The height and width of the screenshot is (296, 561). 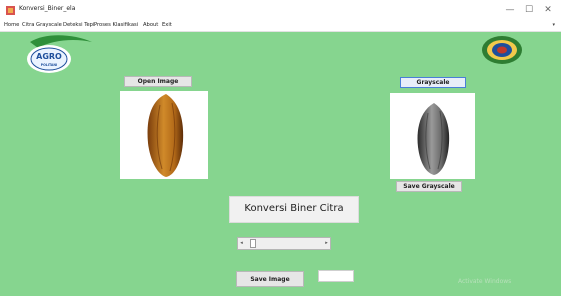 What do you see at coordinates (167, 25) in the screenshot?
I see `menu-item-exit: Exit` at bounding box center [167, 25].